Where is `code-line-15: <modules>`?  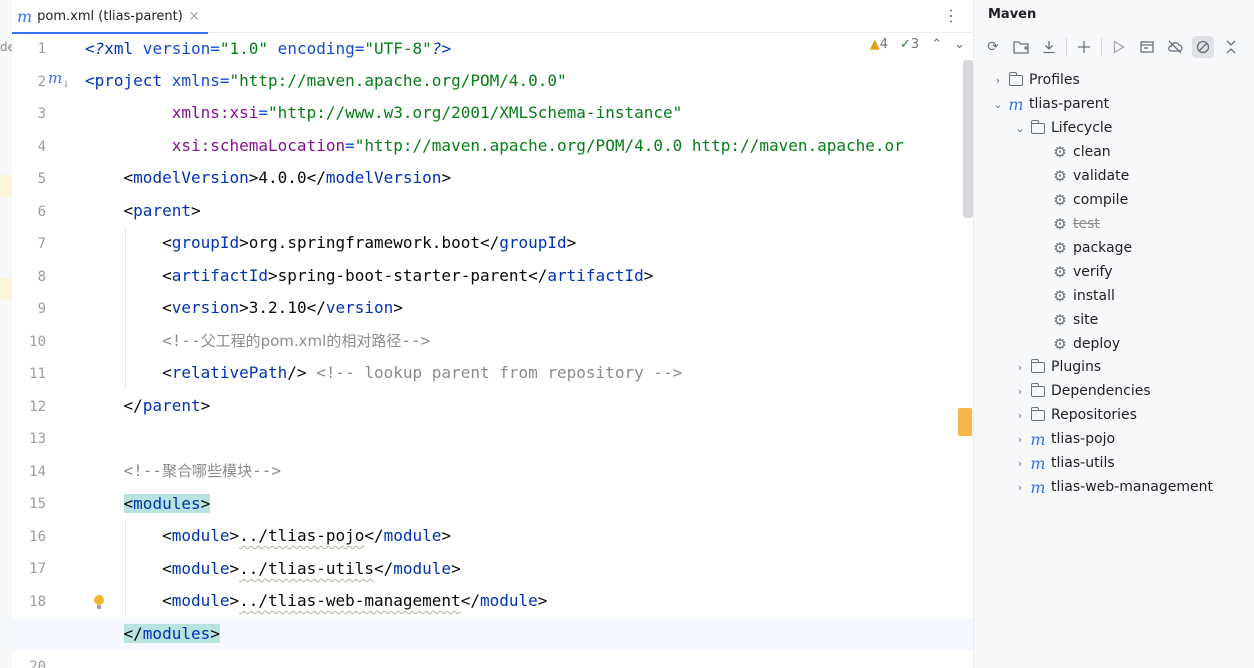 code-line-15: <modules> is located at coordinates (167, 503).